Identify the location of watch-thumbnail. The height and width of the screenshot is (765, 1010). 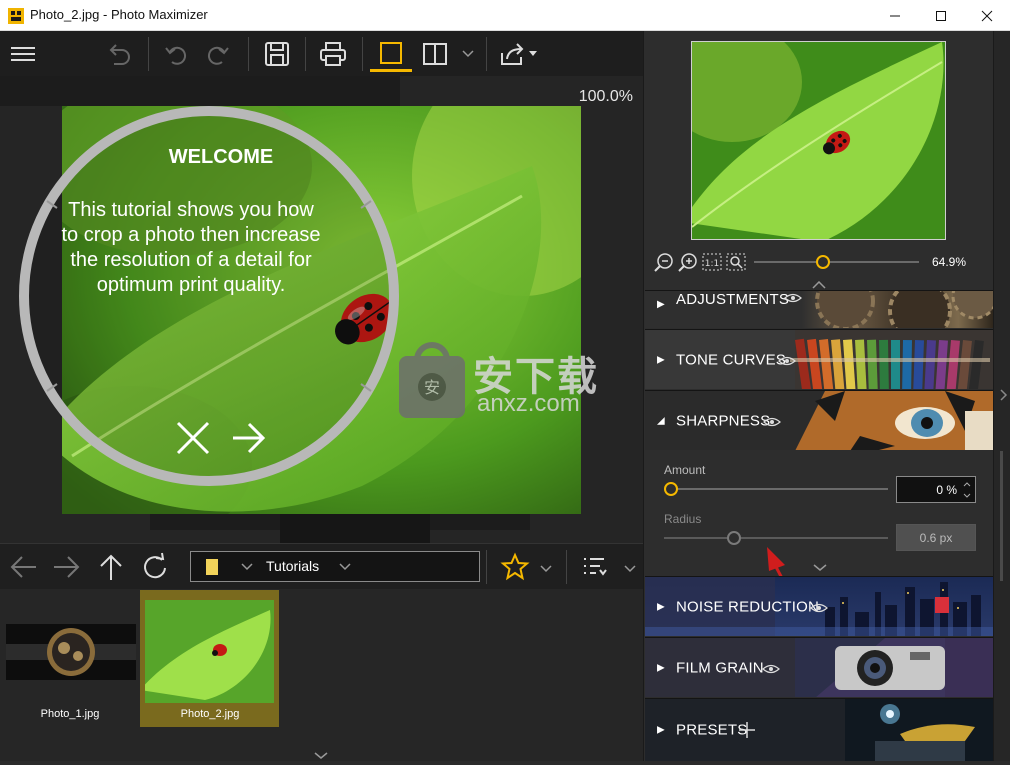
(71, 652).